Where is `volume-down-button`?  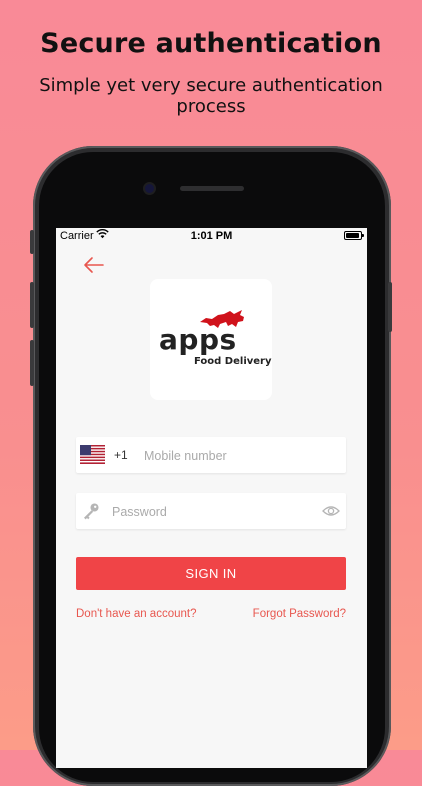 volume-down-button is located at coordinates (32, 363).